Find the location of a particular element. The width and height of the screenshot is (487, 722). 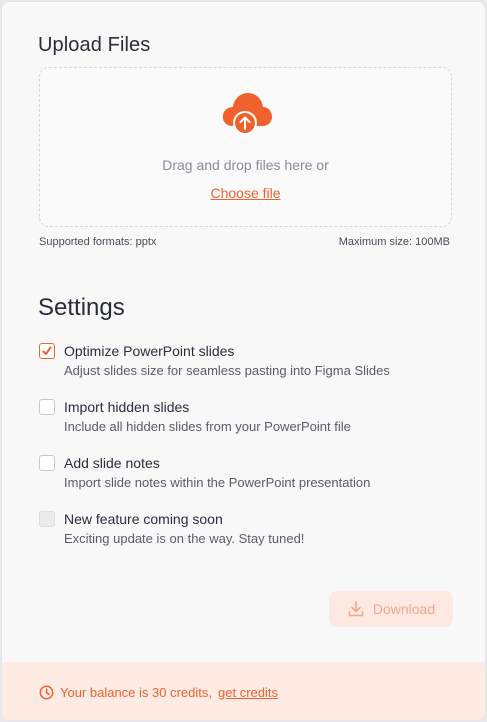

upload-title: Upload Files is located at coordinates (94, 45).